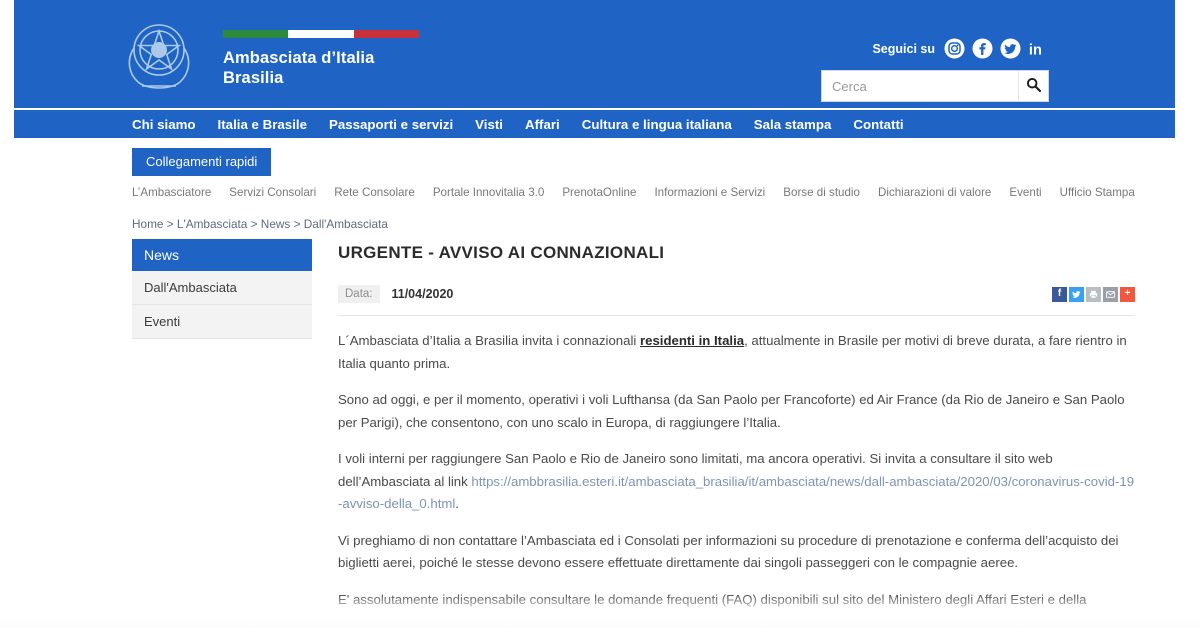 This screenshot has height=628, width=1200. I want to click on quick-link-portale-innovitalia: Portale Innovitalia 3.0, so click(489, 192).